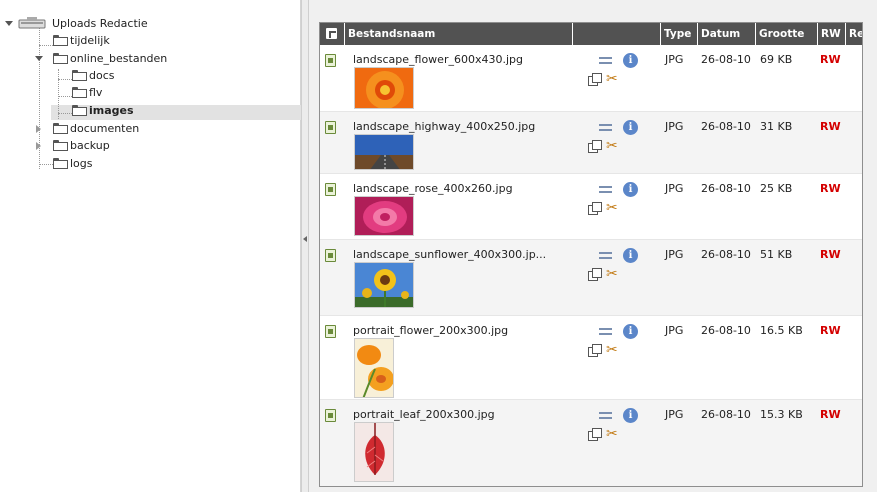  Describe the element at coordinates (305, 246) in the screenshot. I see `panel-splitter` at that location.